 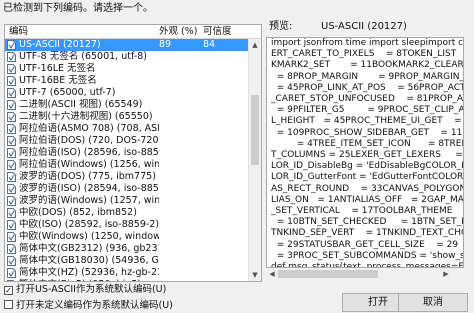 What do you see at coordinates (87, 176) in the screenshot?
I see `encoding-name: 波罗的语(DOS) (775, ibm775)` at bounding box center [87, 176].